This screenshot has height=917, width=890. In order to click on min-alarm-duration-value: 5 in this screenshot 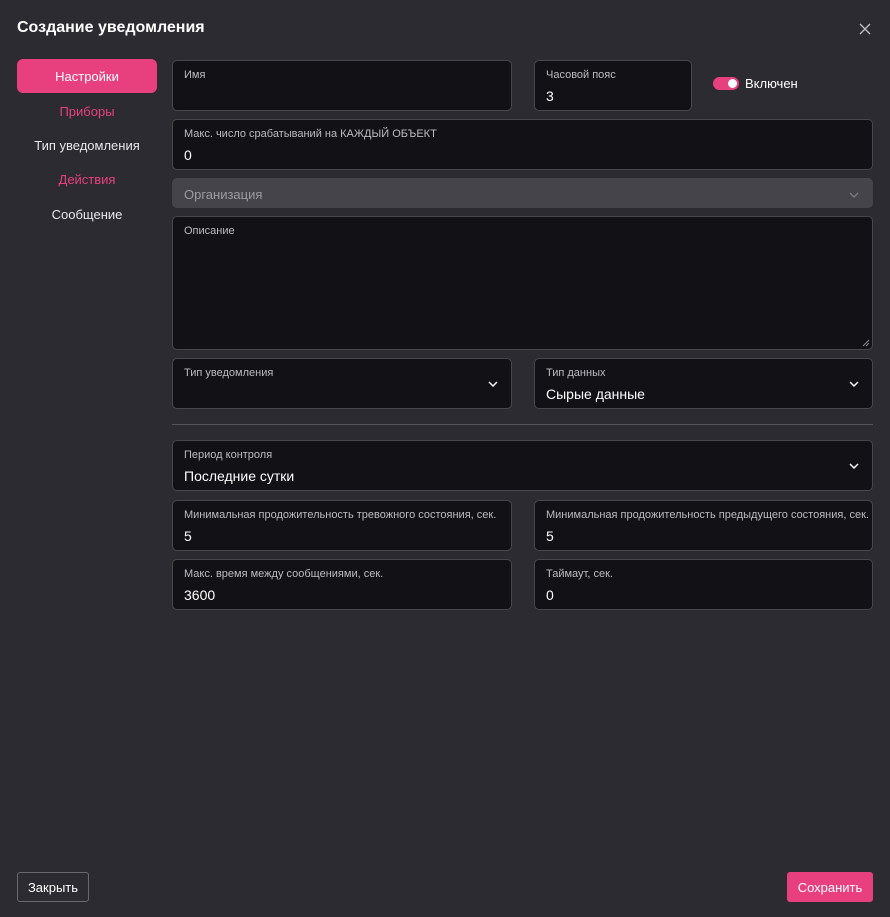, I will do `click(188, 536)`.